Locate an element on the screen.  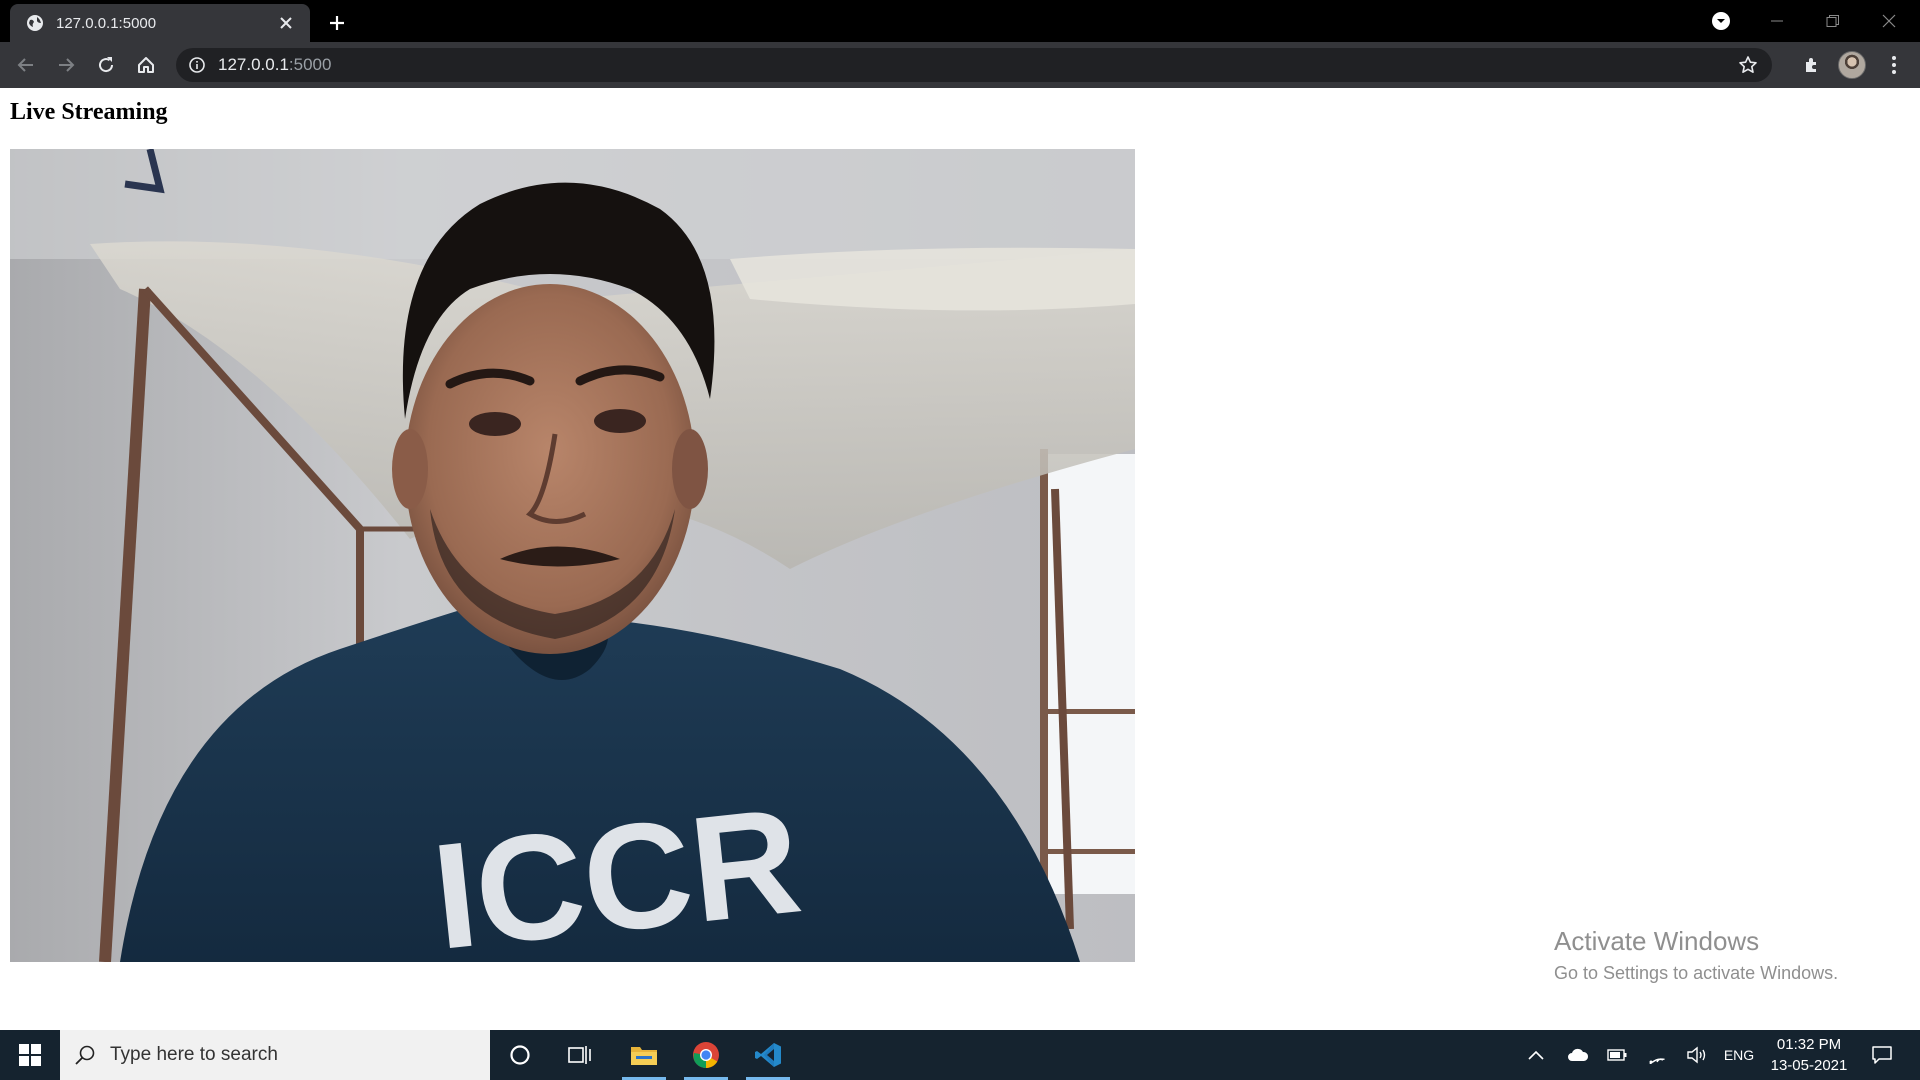
vscode-icon is located at coordinates (768, 1055).